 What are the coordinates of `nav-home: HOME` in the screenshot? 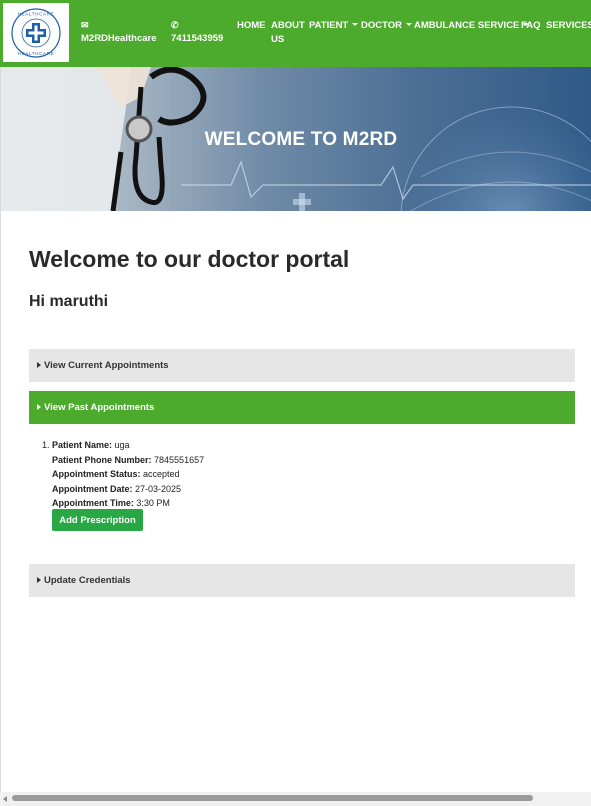 It's located at (251, 26).